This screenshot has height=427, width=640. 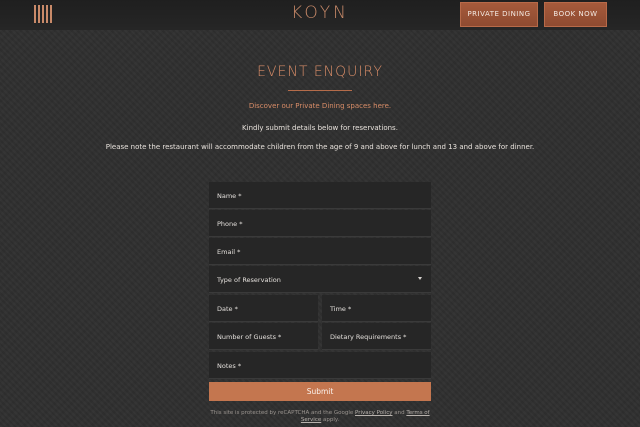 What do you see at coordinates (263, 308) in the screenshot?
I see `date-field: Date *` at bounding box center [263, 308].